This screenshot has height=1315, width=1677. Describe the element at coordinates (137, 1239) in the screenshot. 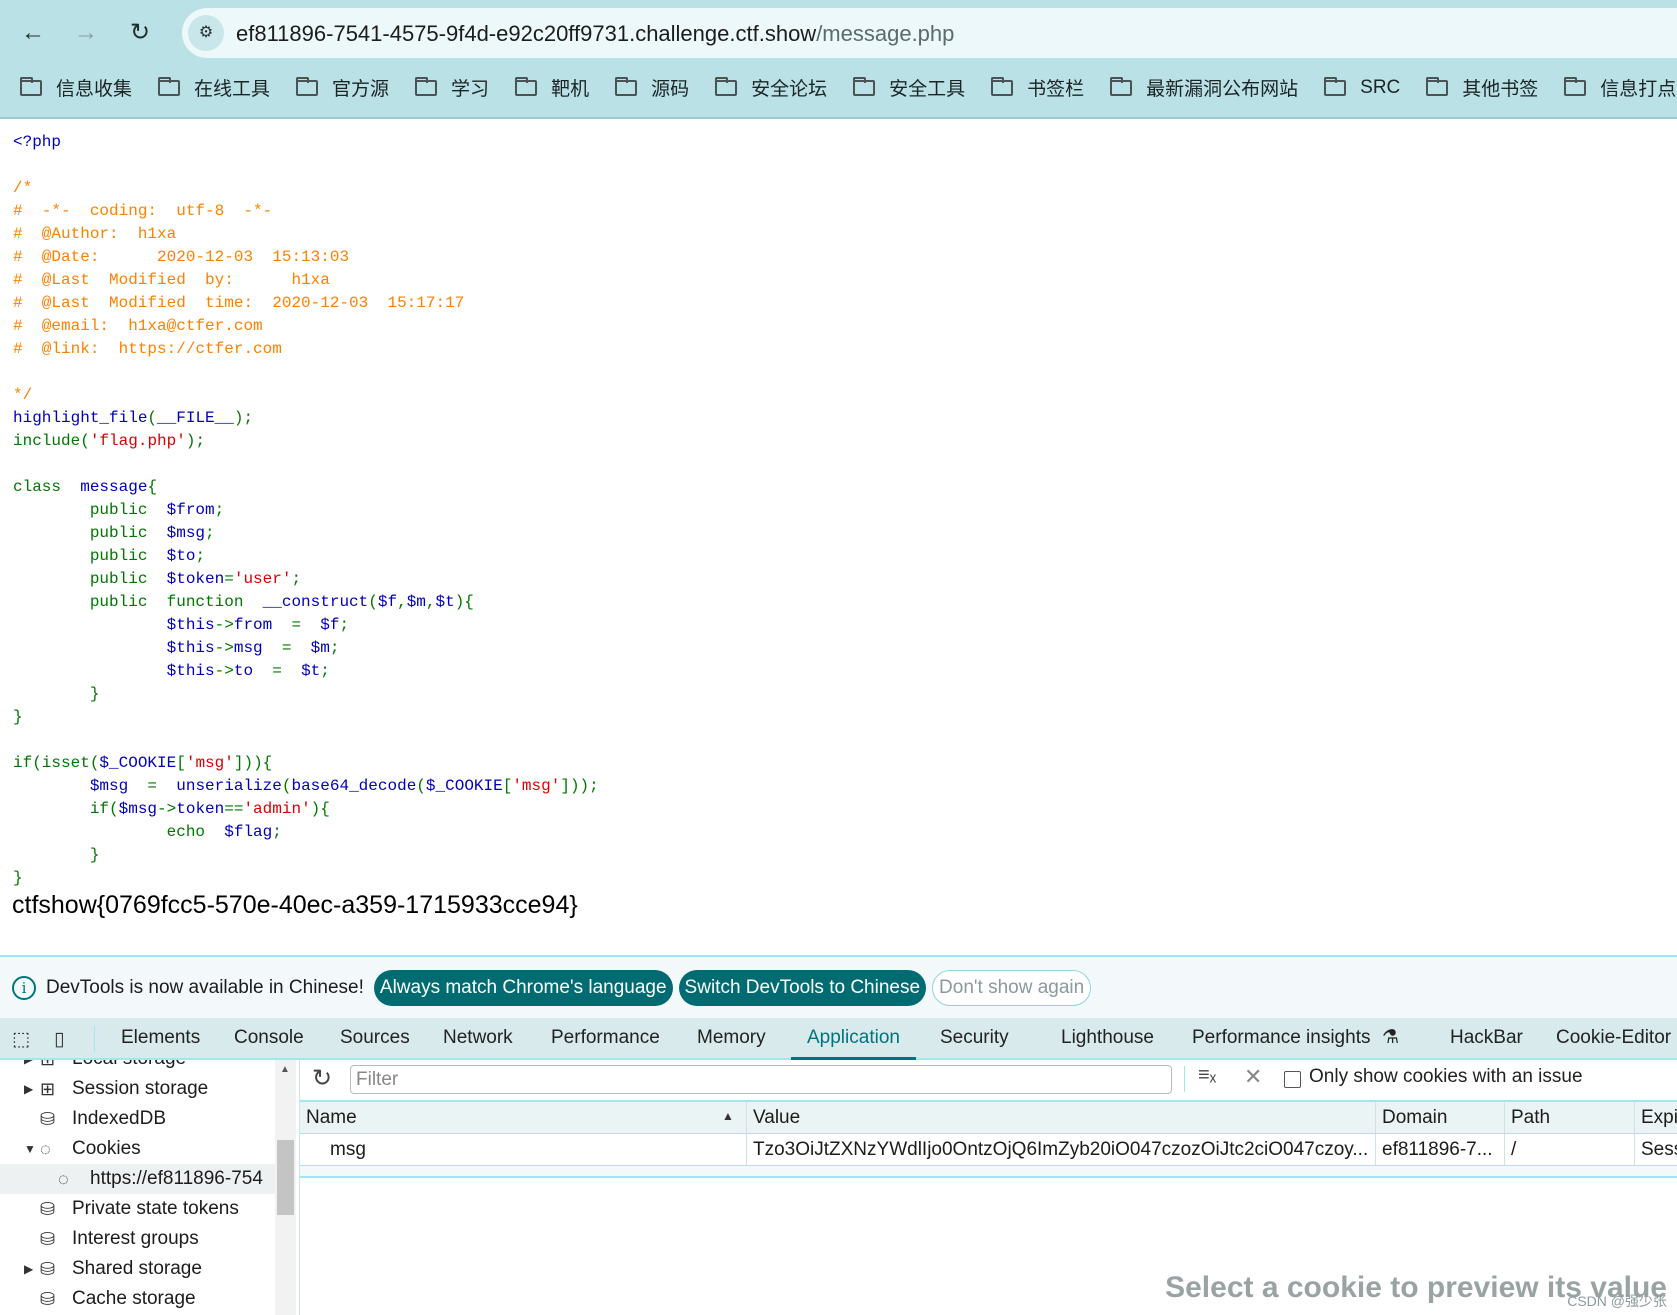

I see `sidebar-item-interest-groups: ⛁ Interest groups` at that location.